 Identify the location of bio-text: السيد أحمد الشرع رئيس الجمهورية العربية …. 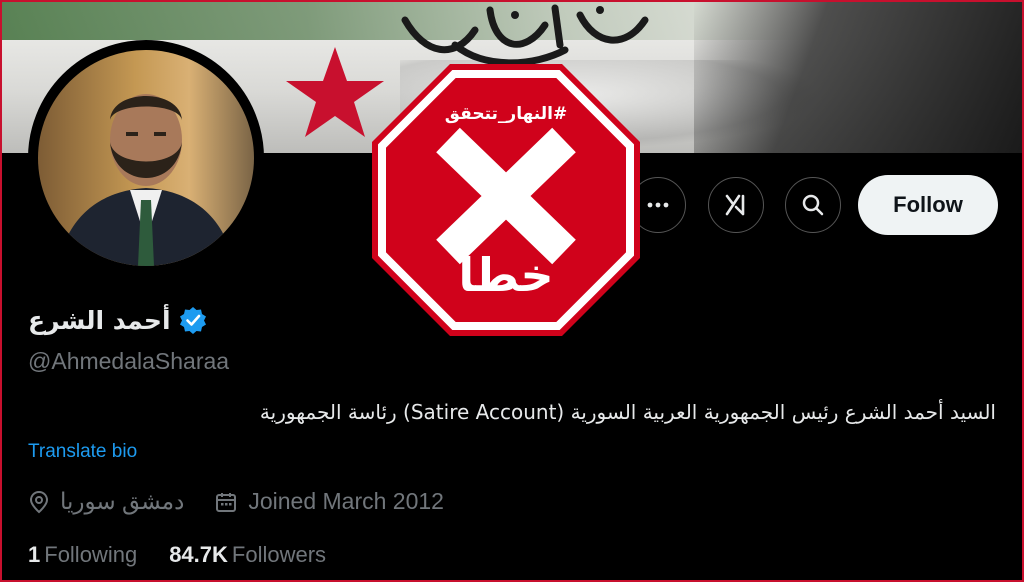
(627, 412).